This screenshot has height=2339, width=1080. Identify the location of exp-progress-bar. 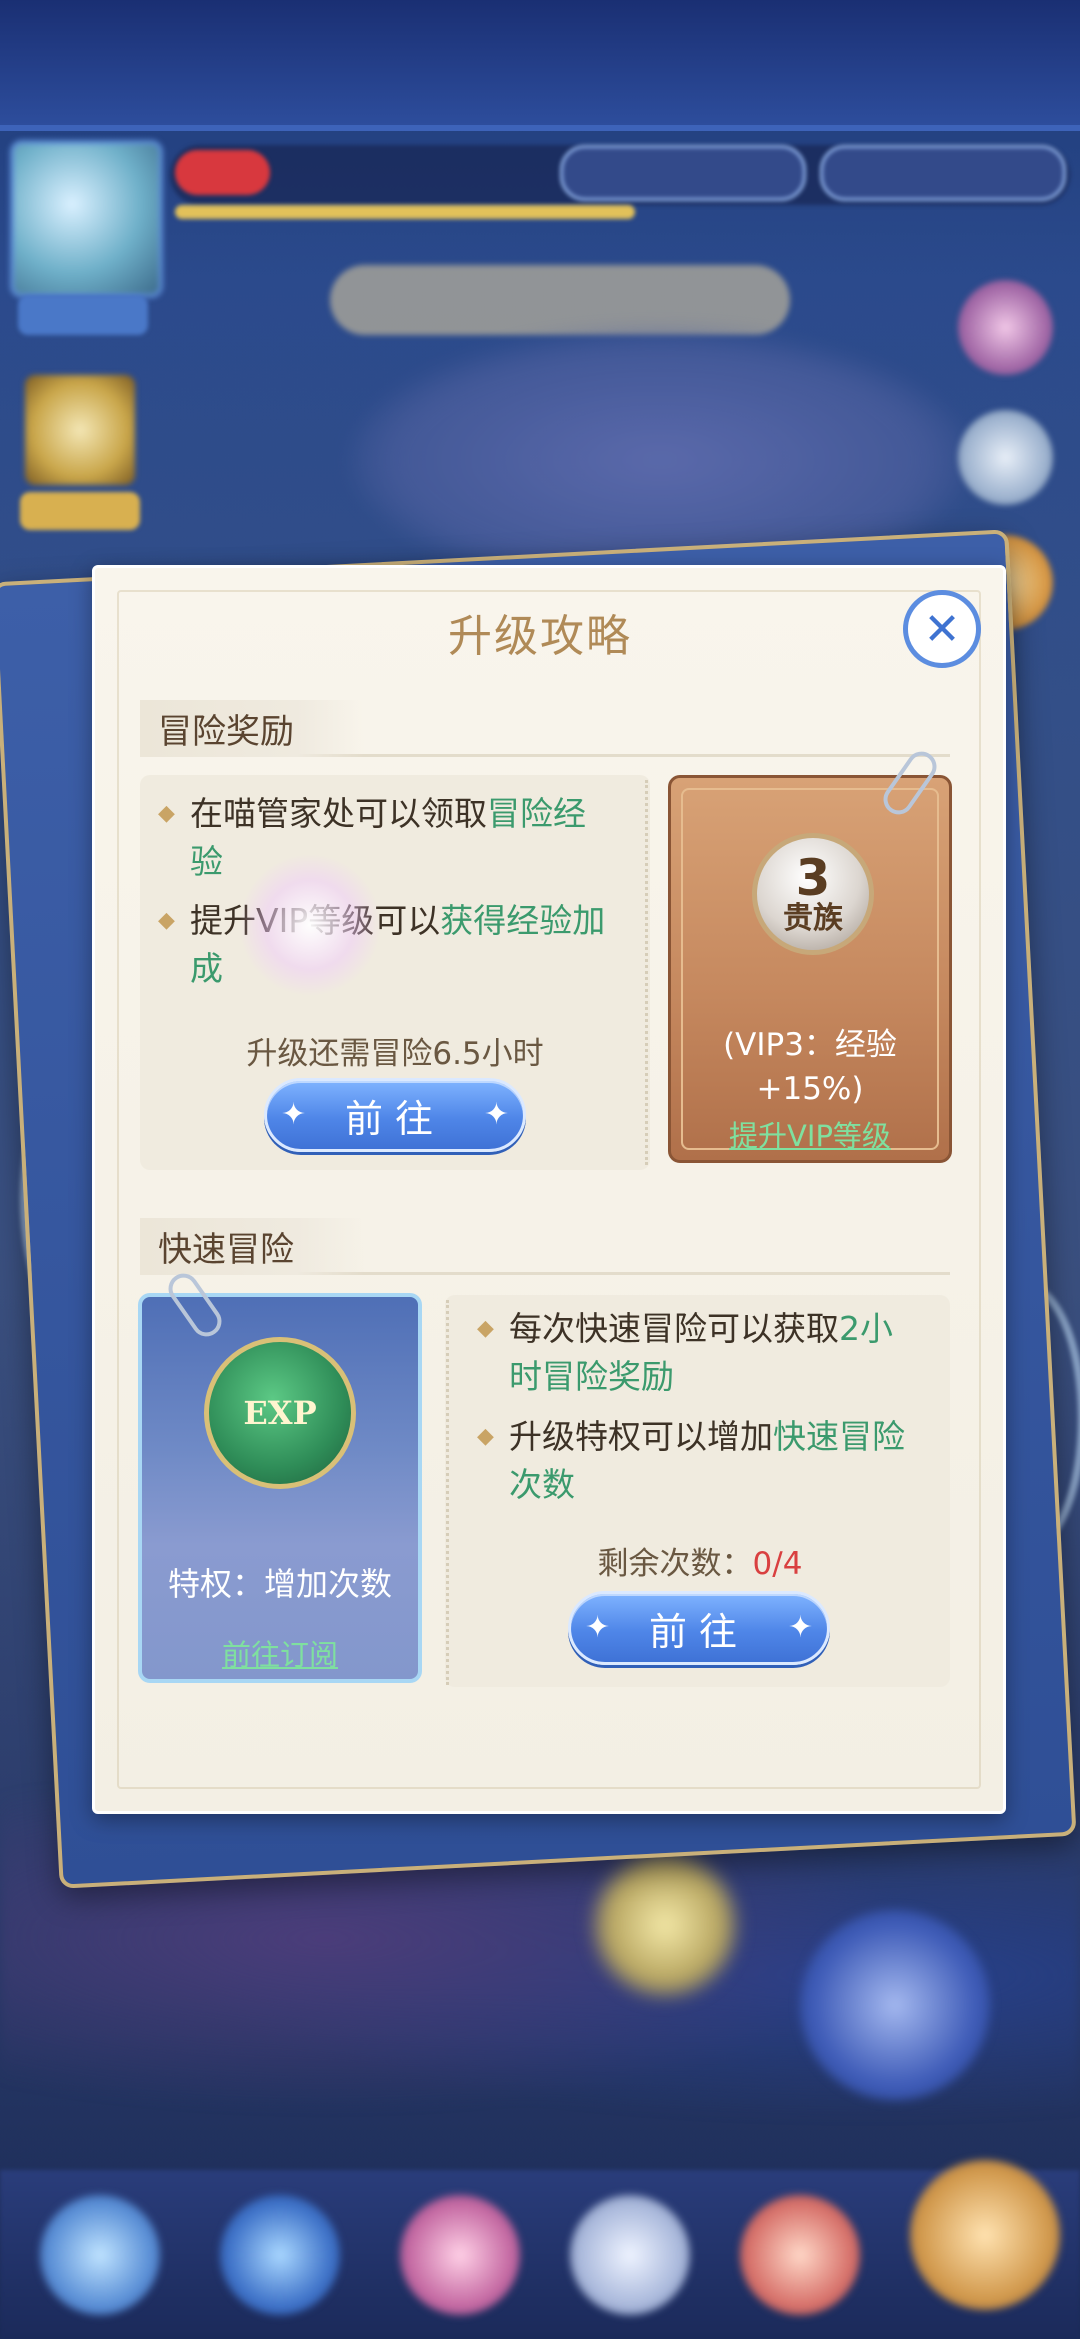
(405, 212).